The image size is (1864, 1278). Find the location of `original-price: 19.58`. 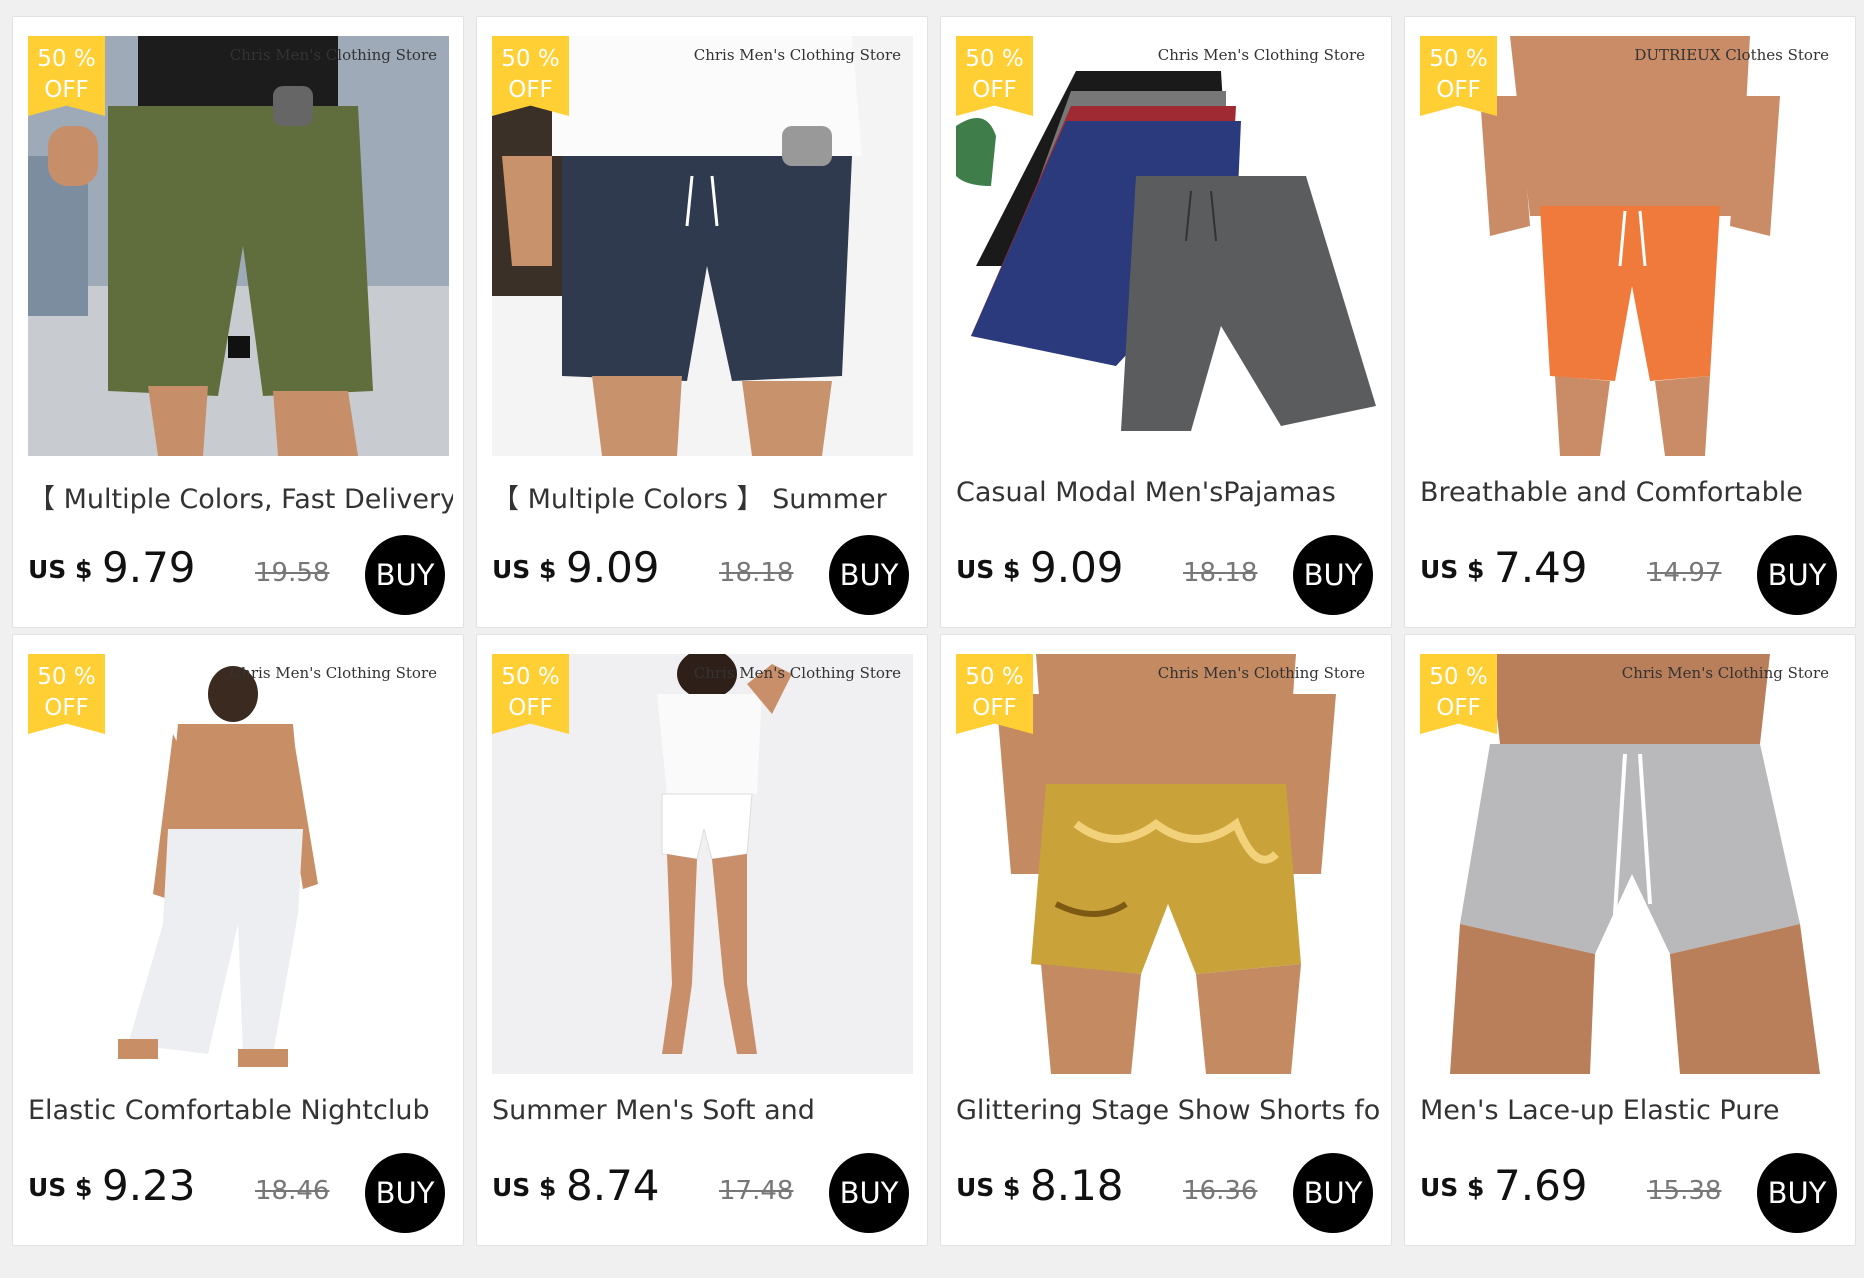

original-price: 19.58 is located at coordinates (292, 573).